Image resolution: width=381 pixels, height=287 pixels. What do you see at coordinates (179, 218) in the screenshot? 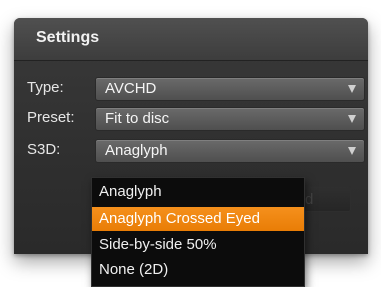
I see `option-label: Anaglyph Crossed Eyed` at bounding box center [179, 218].